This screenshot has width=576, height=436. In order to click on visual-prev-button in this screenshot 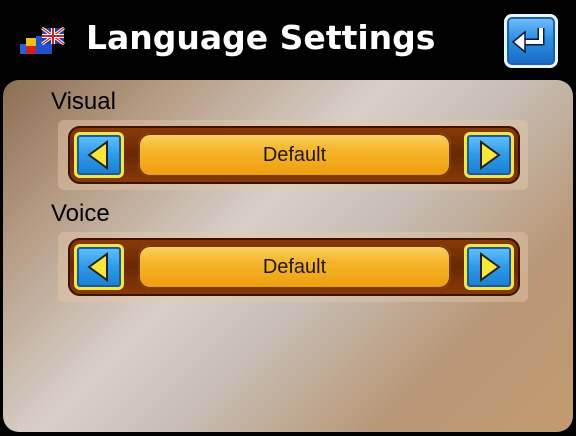, I will do `click(99, 155)`.